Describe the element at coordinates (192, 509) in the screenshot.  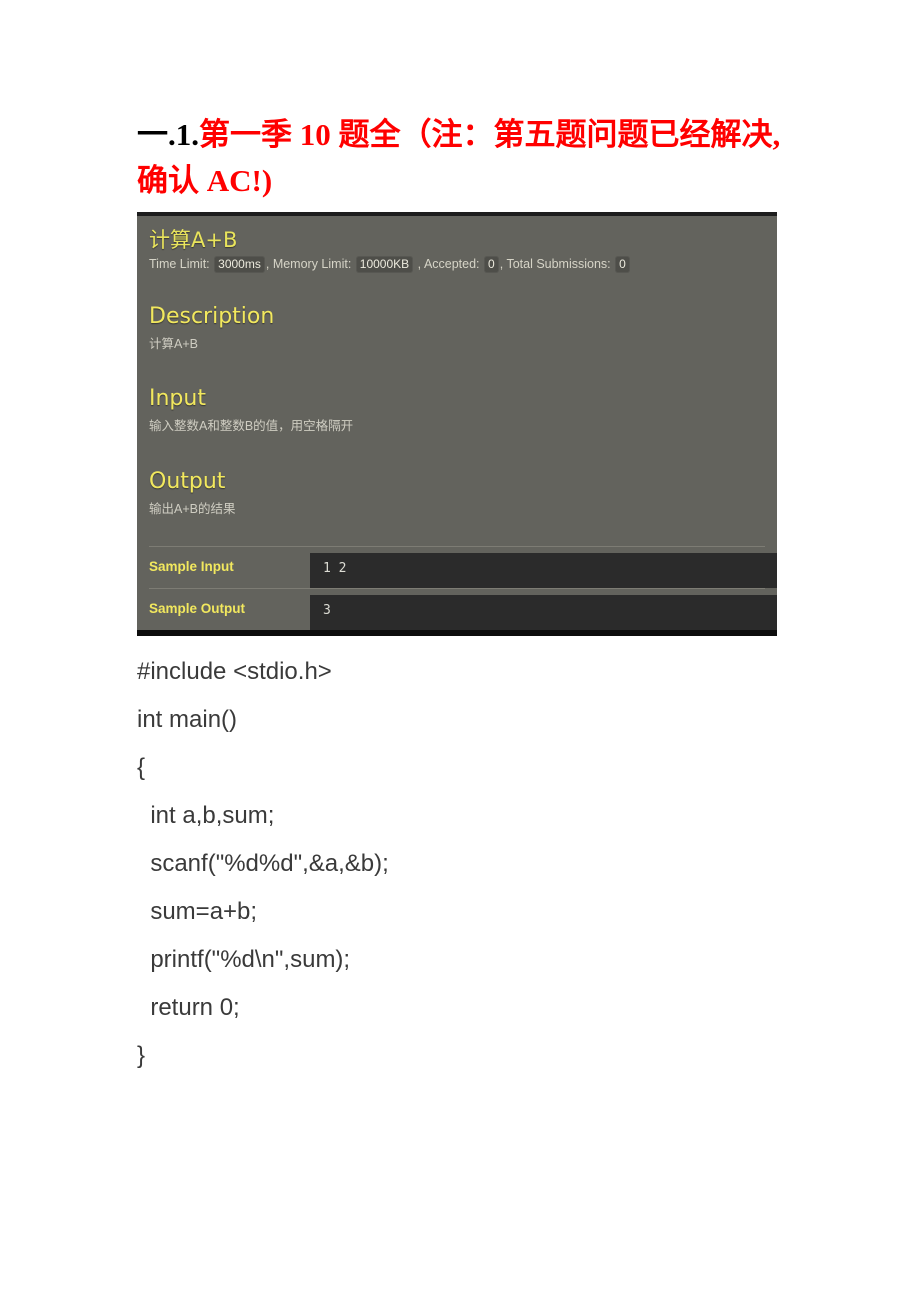
I see `section-output-body: 输出A+B的结果` at that location.